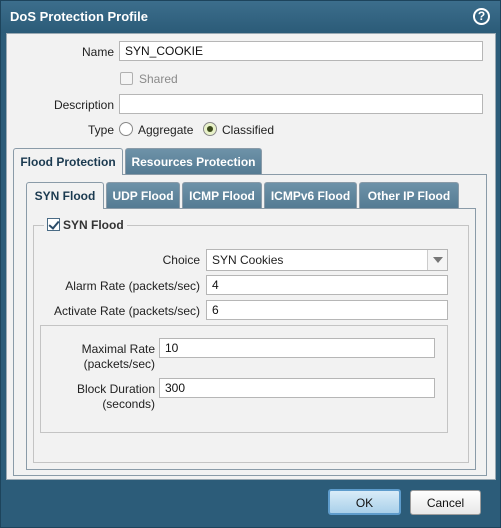 The width and height of the screenshot is (501, 528). What do you see at coordinates (158, 79) in the screenshot?
I see `shared-label: Shared` at bounding box center [158, 79].